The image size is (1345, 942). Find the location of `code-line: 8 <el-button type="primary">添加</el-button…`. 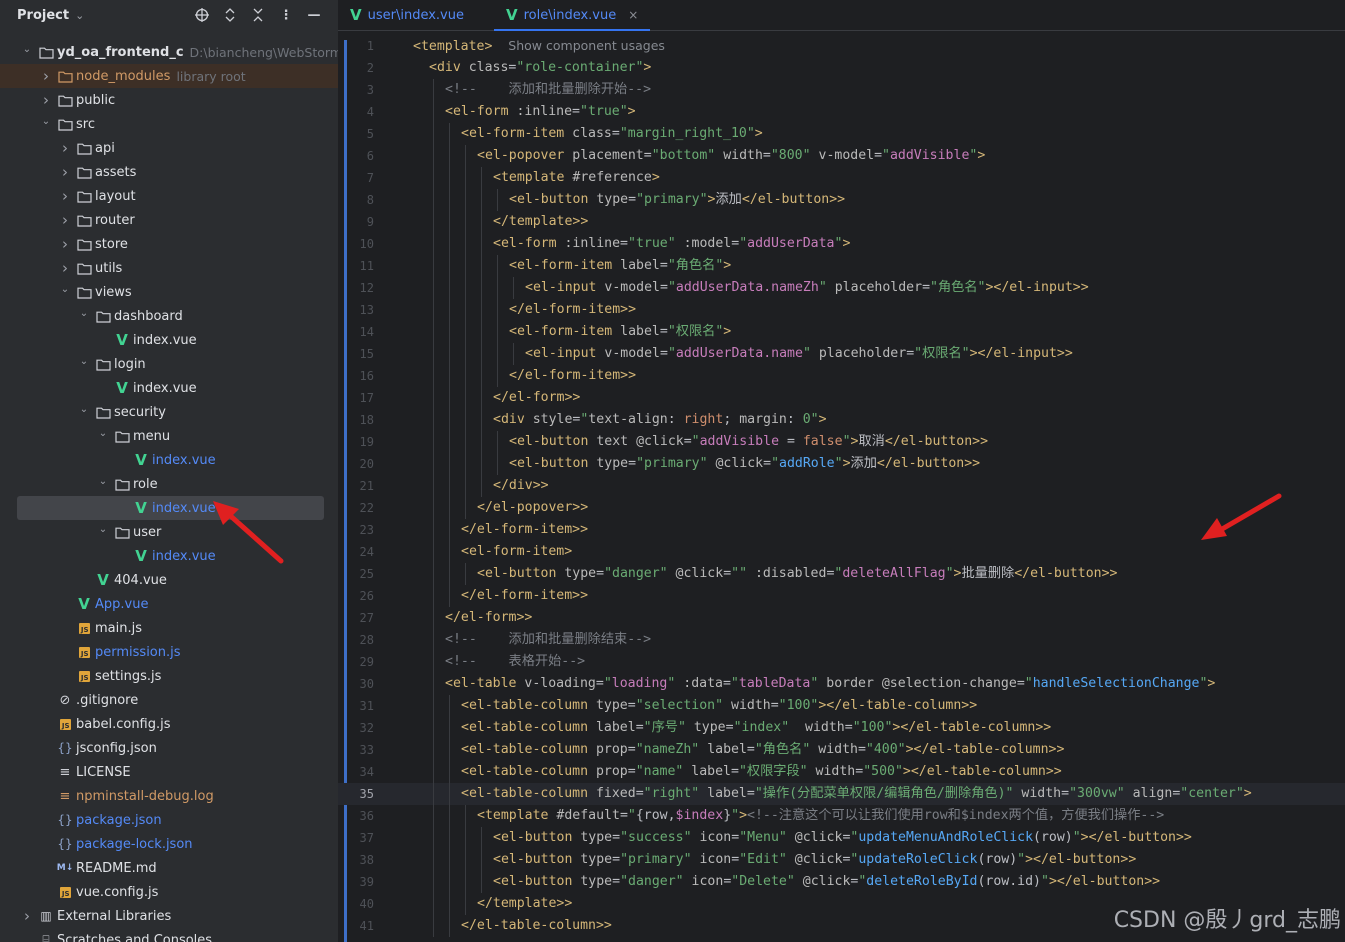

code-line: 8 <el-button type="primary">添加</el-button… is located at coordinates (841, 200).